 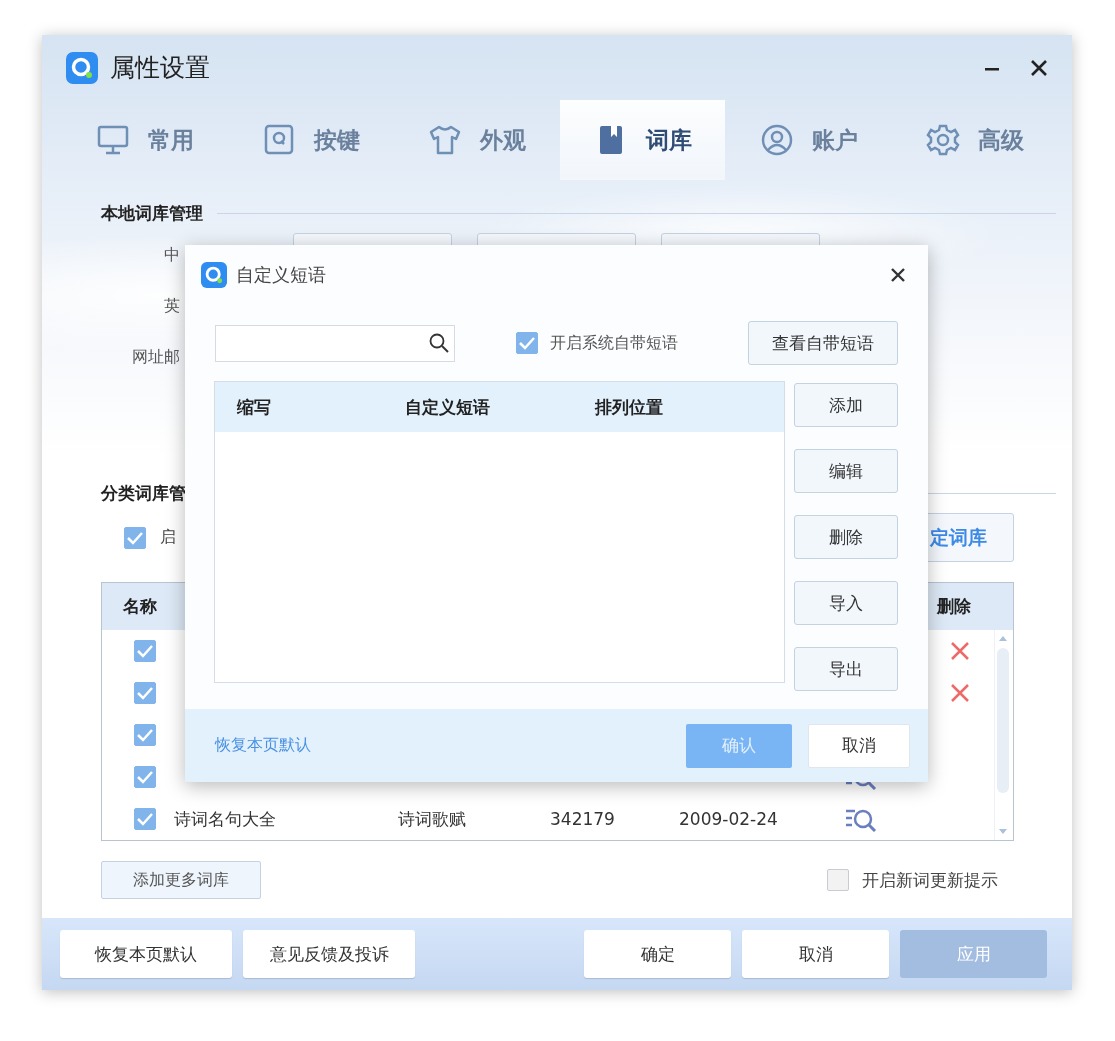 I want to click on scroll-down-icon, so click(x=1003, y=832).